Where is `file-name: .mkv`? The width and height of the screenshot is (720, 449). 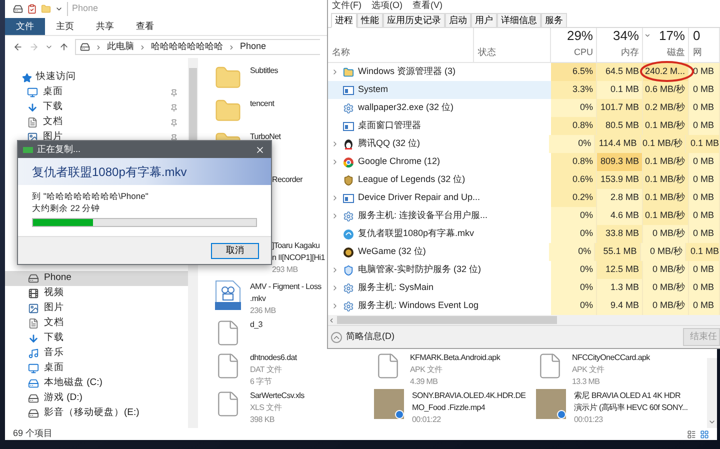
file-name: .mkv is located at coordinates (258, 299).